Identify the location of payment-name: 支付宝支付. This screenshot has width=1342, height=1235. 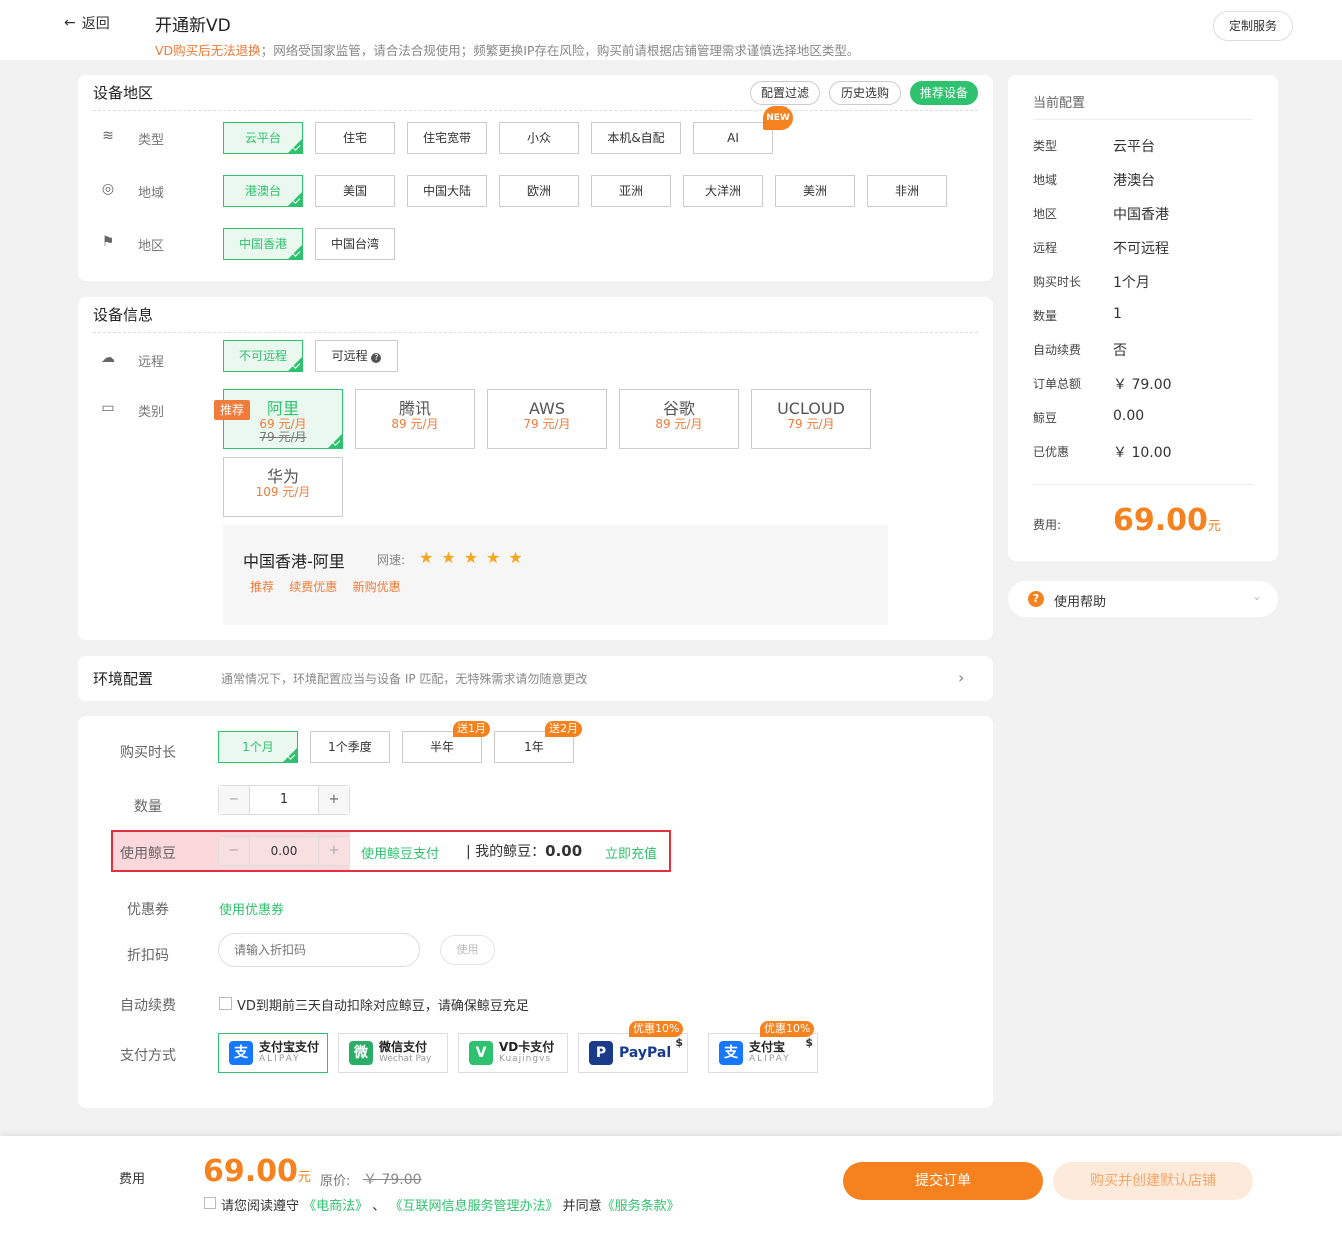
(289, 1047).